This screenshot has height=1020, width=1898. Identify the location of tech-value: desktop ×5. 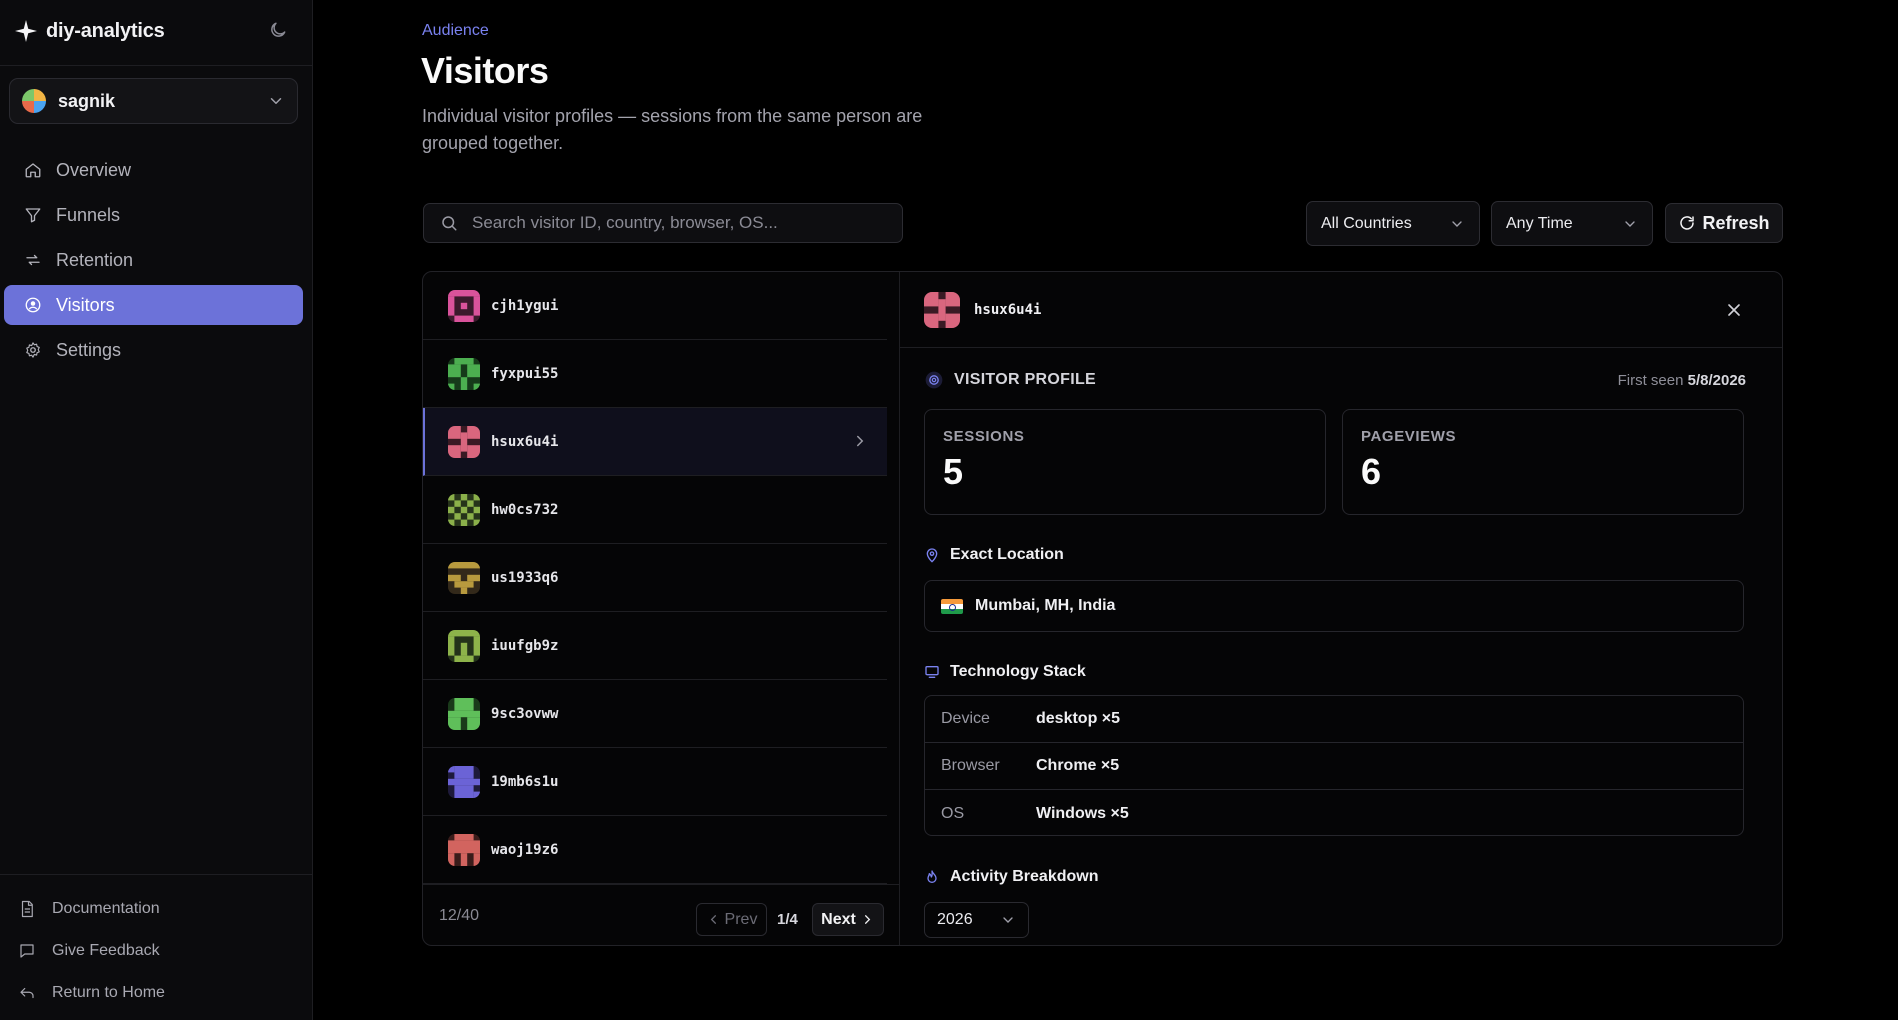
(1078, 718).